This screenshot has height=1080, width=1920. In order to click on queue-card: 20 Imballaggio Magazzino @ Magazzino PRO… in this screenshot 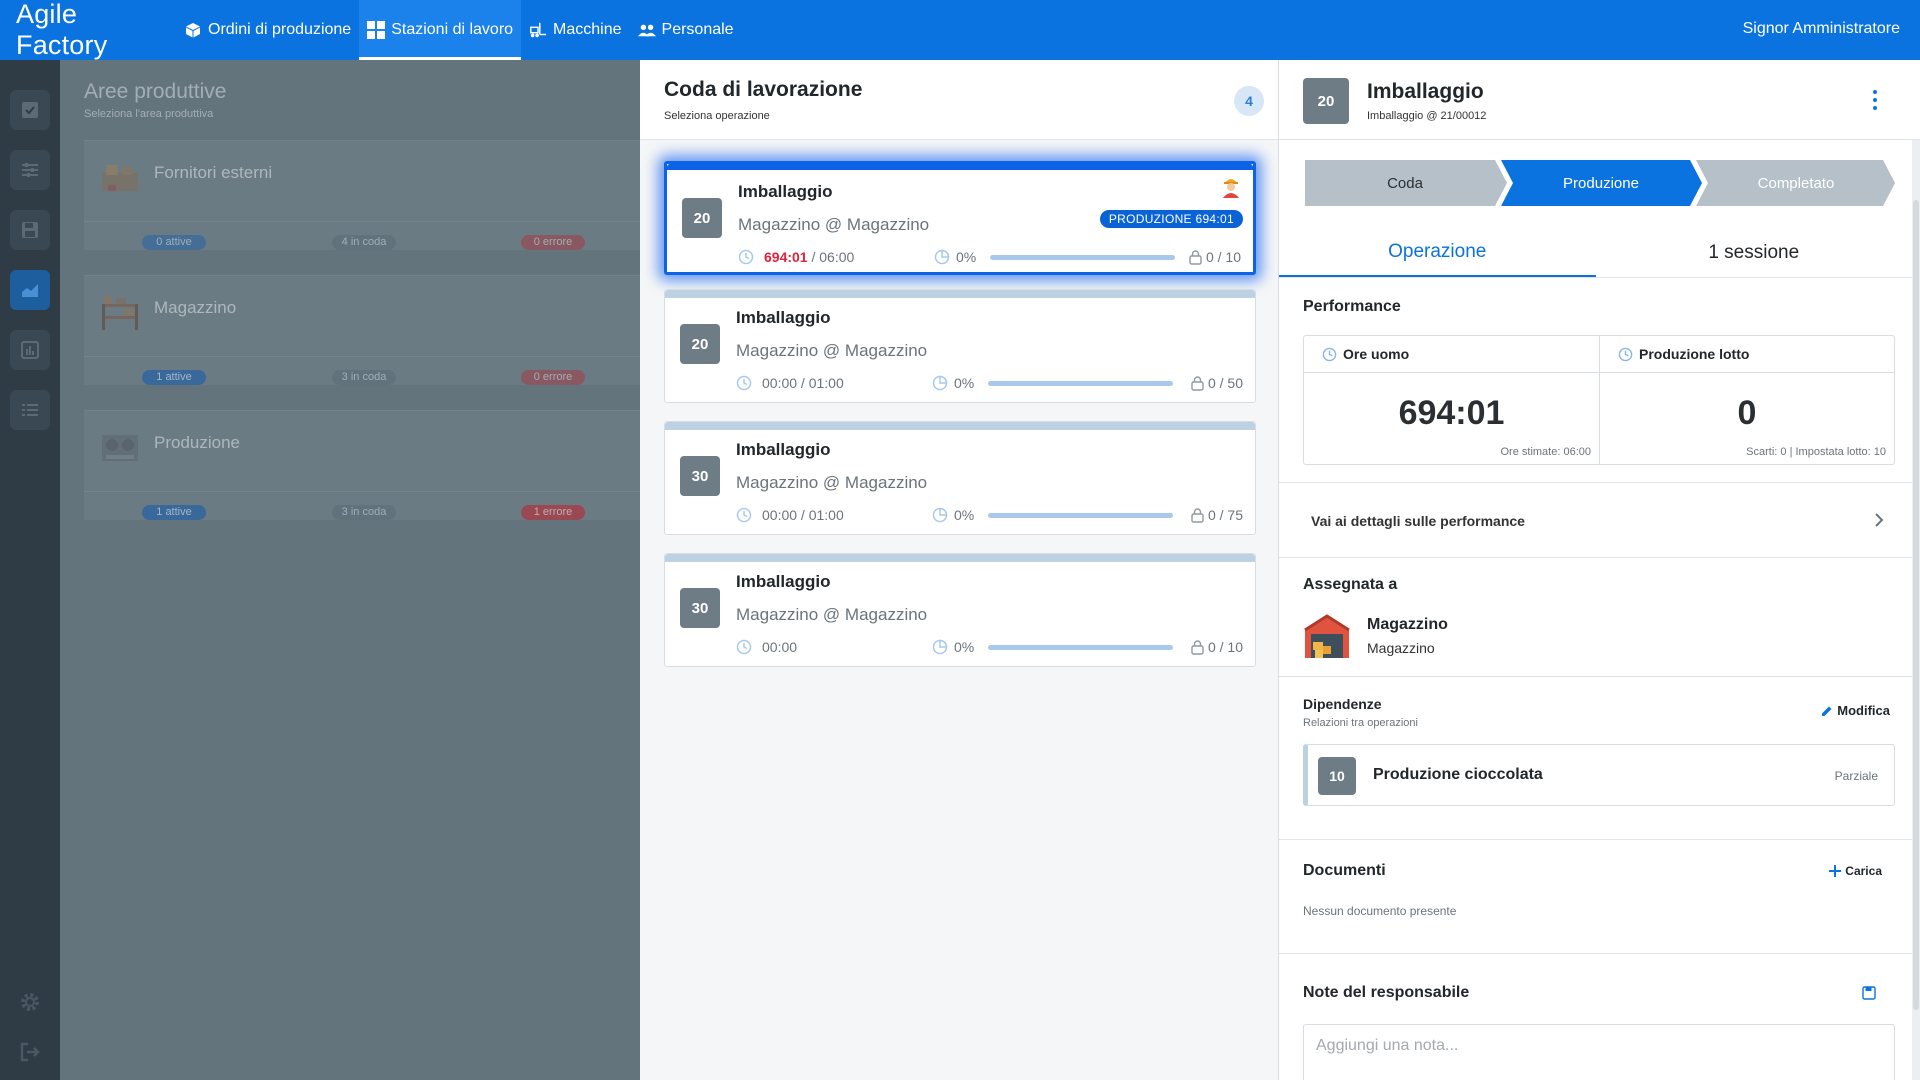, I will do `click(960, 218)`.